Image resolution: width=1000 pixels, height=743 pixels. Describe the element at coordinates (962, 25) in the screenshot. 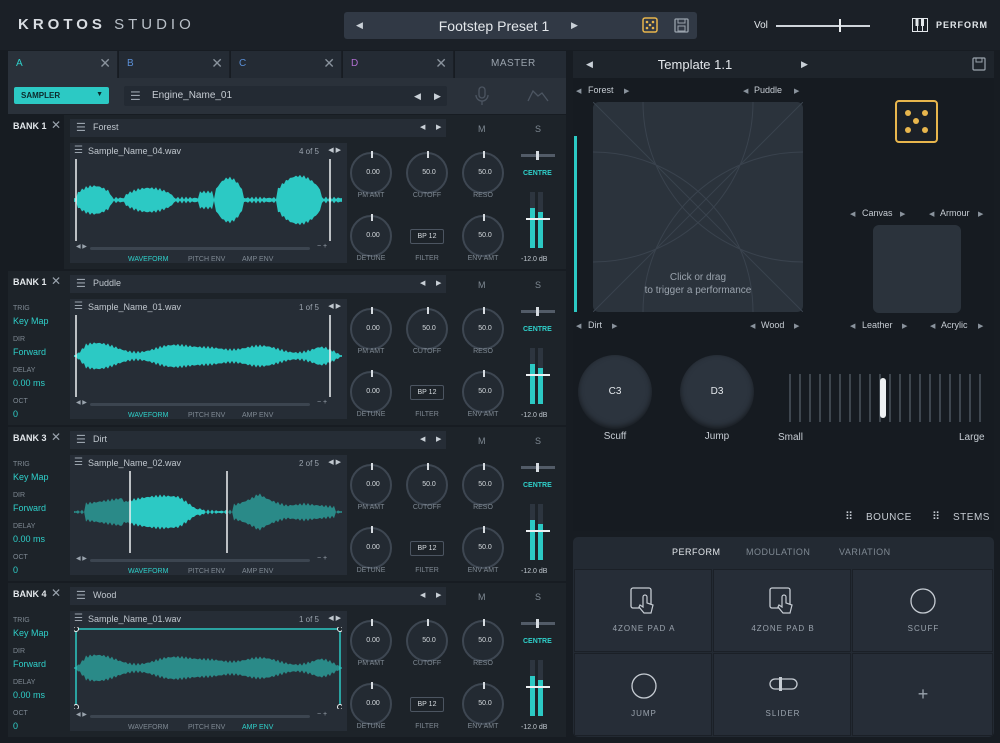

I see `perform-button: PERFORM` at that location.